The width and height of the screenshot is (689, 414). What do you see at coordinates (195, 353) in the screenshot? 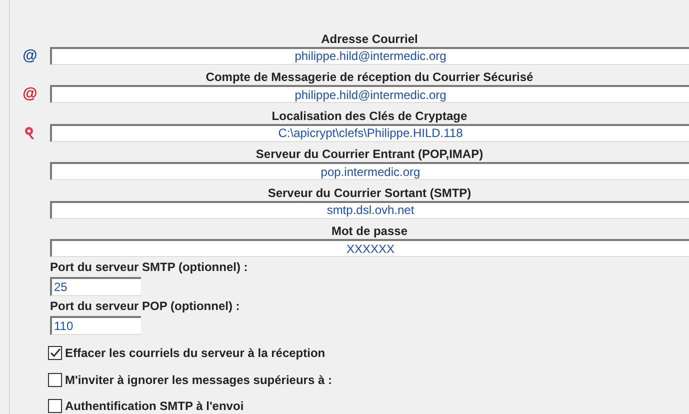
I see `checkbox-label: Effacer les courriels du serveur à la réception` at bounding box center [195, 353].